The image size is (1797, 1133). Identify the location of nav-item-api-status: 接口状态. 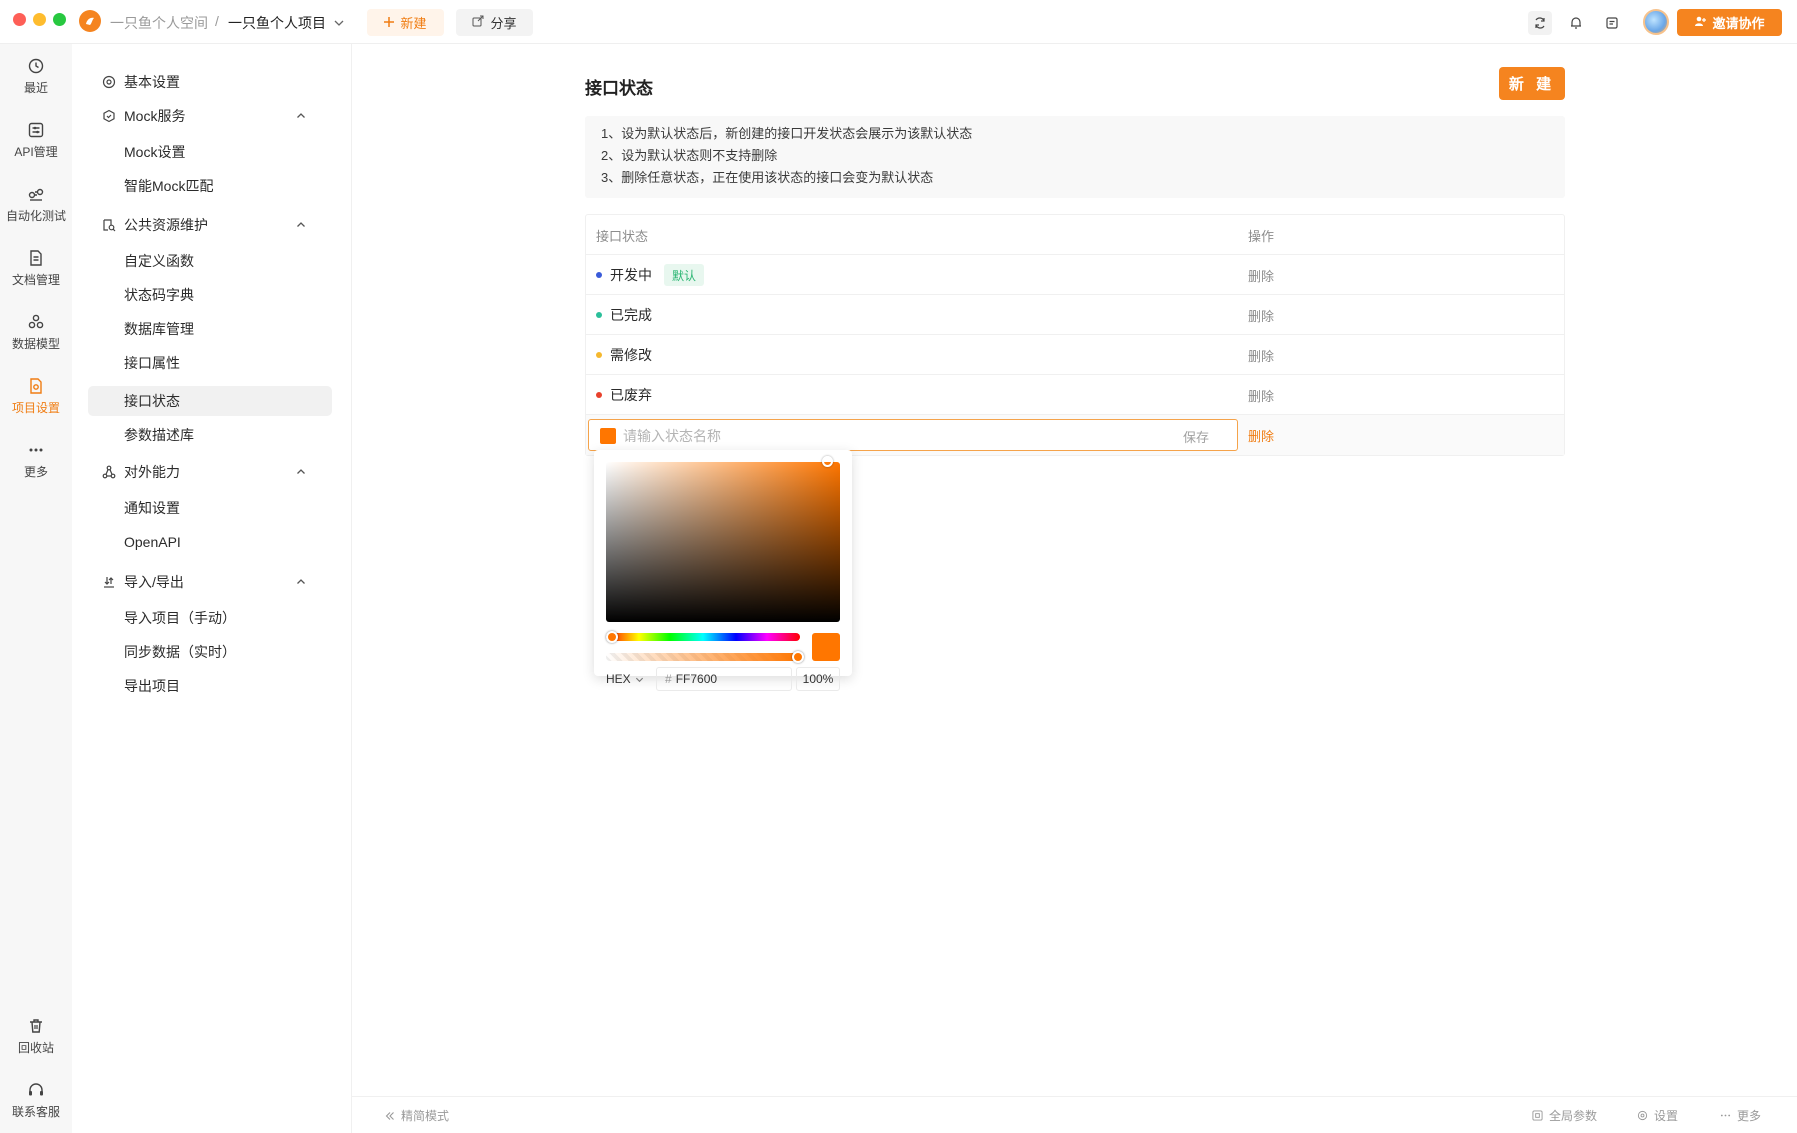
(210, 401).